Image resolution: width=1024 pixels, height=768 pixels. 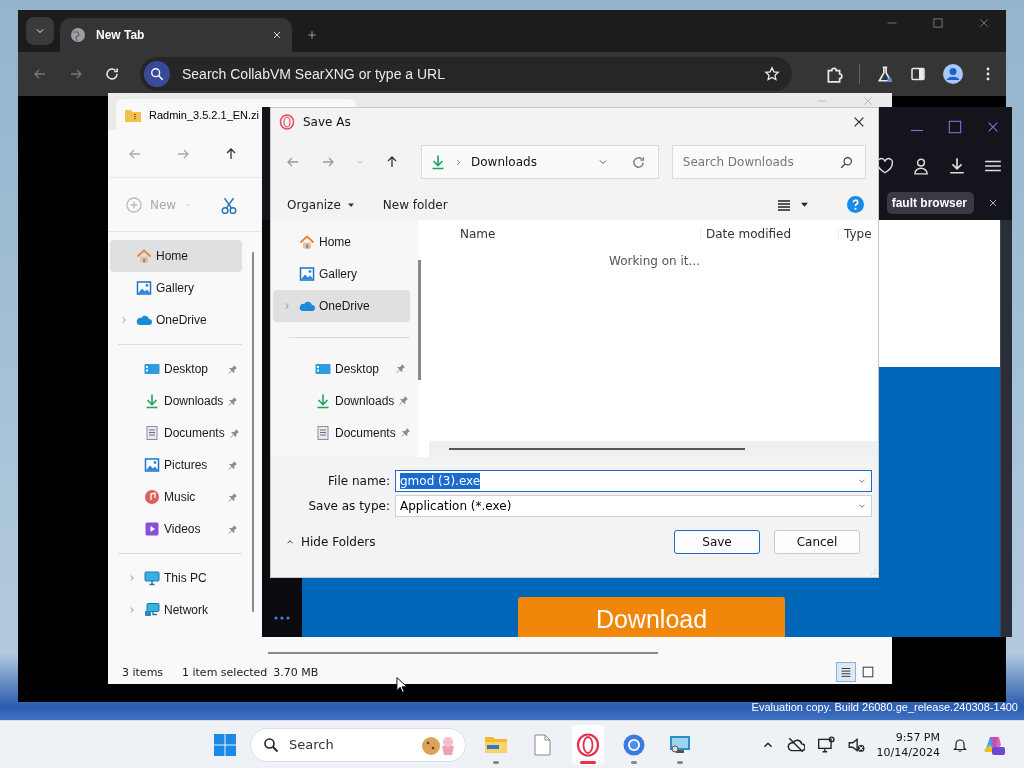 I want to click on music-note-icon, so click(x=152, y=497).